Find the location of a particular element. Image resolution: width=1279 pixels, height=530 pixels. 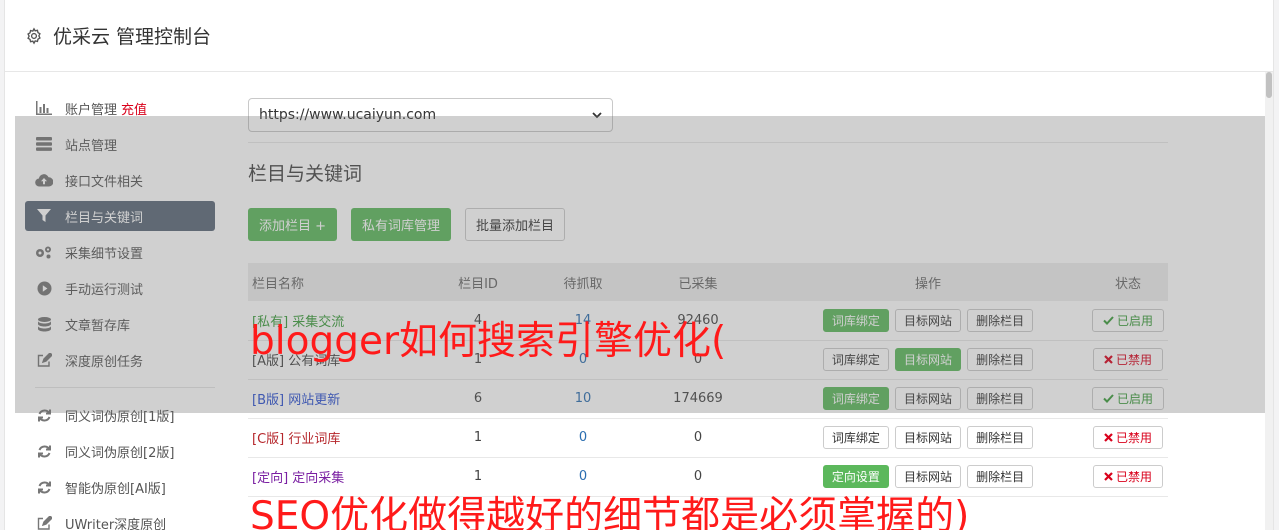

column-name-cell: [B版] 网站更新 is located at coordinates (333, 399).